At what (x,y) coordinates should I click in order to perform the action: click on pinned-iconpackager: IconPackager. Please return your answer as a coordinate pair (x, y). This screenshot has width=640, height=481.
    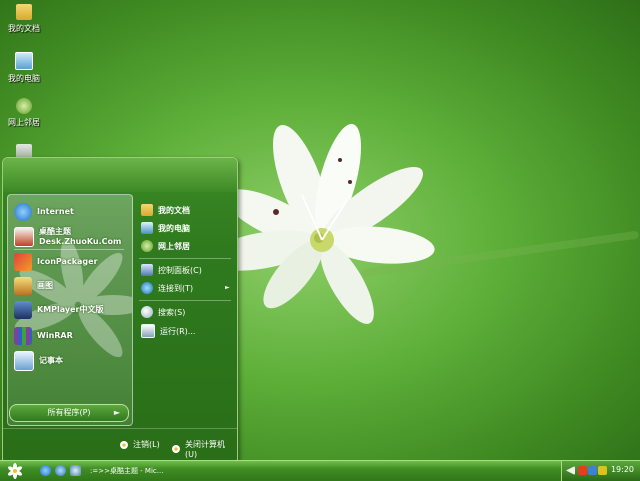
    Looking at the image, I should click on (56, 262).